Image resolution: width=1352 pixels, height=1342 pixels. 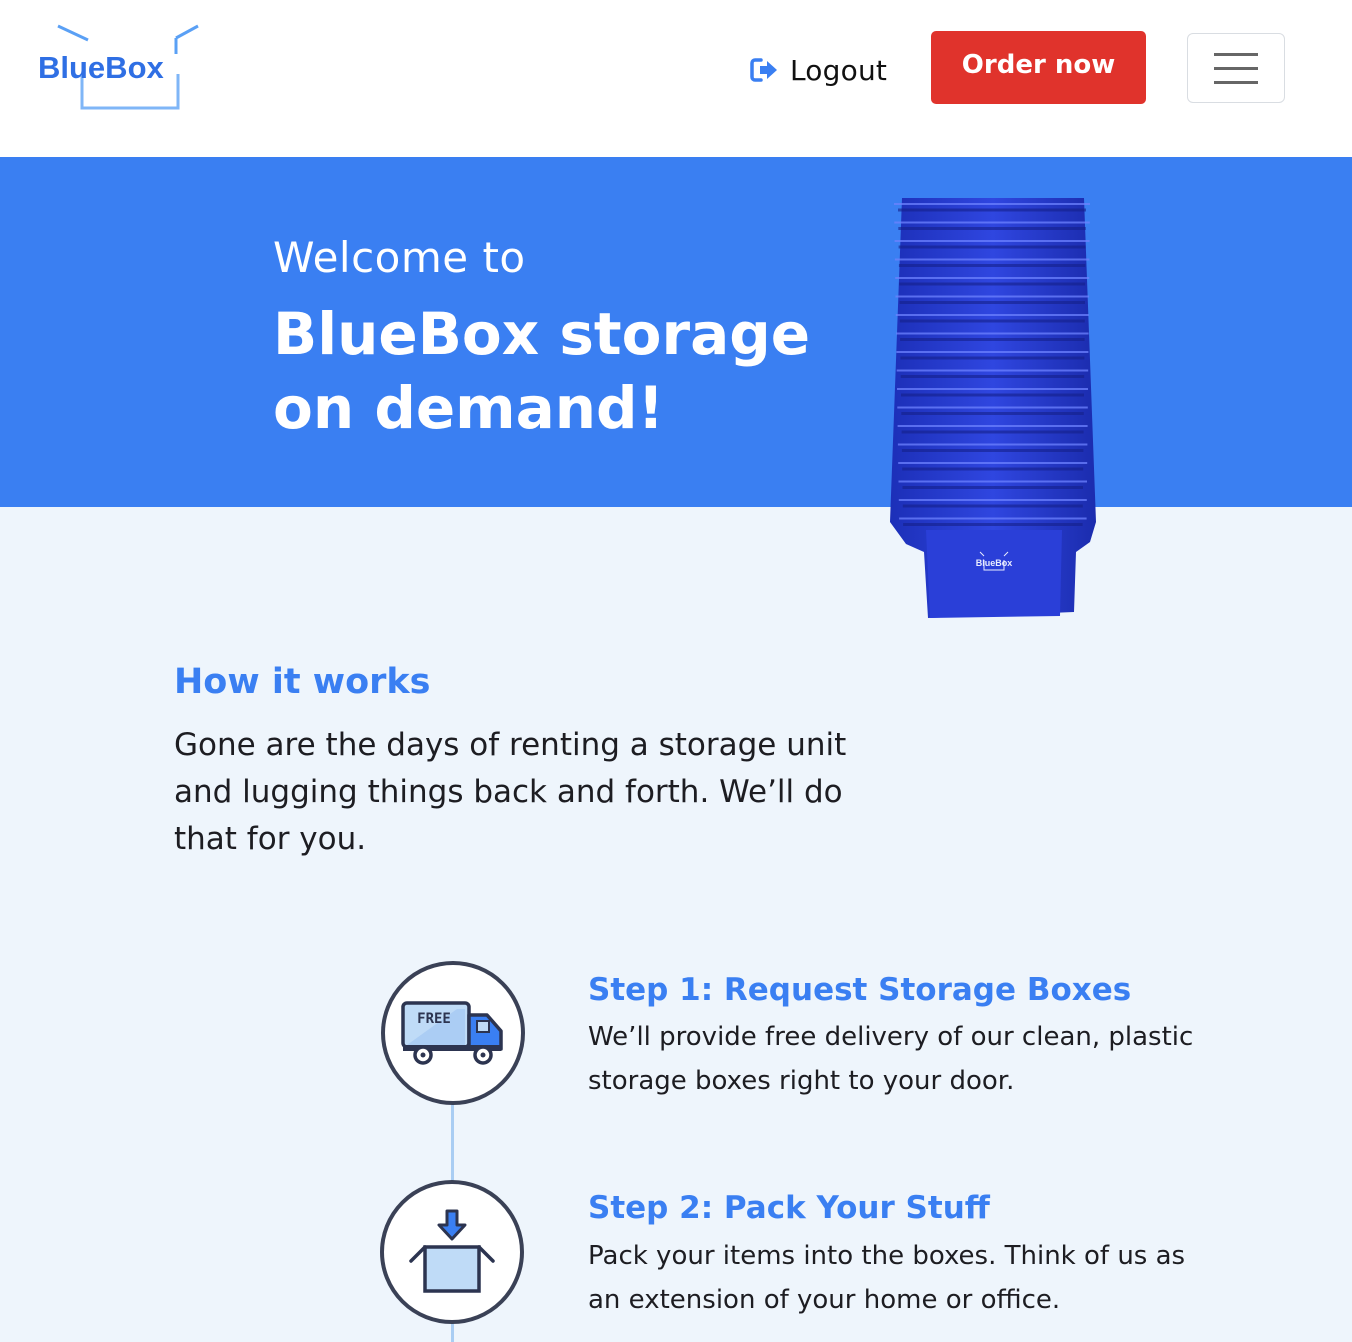 What do you see at coordinates (542, 371) in the screenshot?
I see `hero-headline: BlueBox storage on demand!` at bounding box center [542, 371].